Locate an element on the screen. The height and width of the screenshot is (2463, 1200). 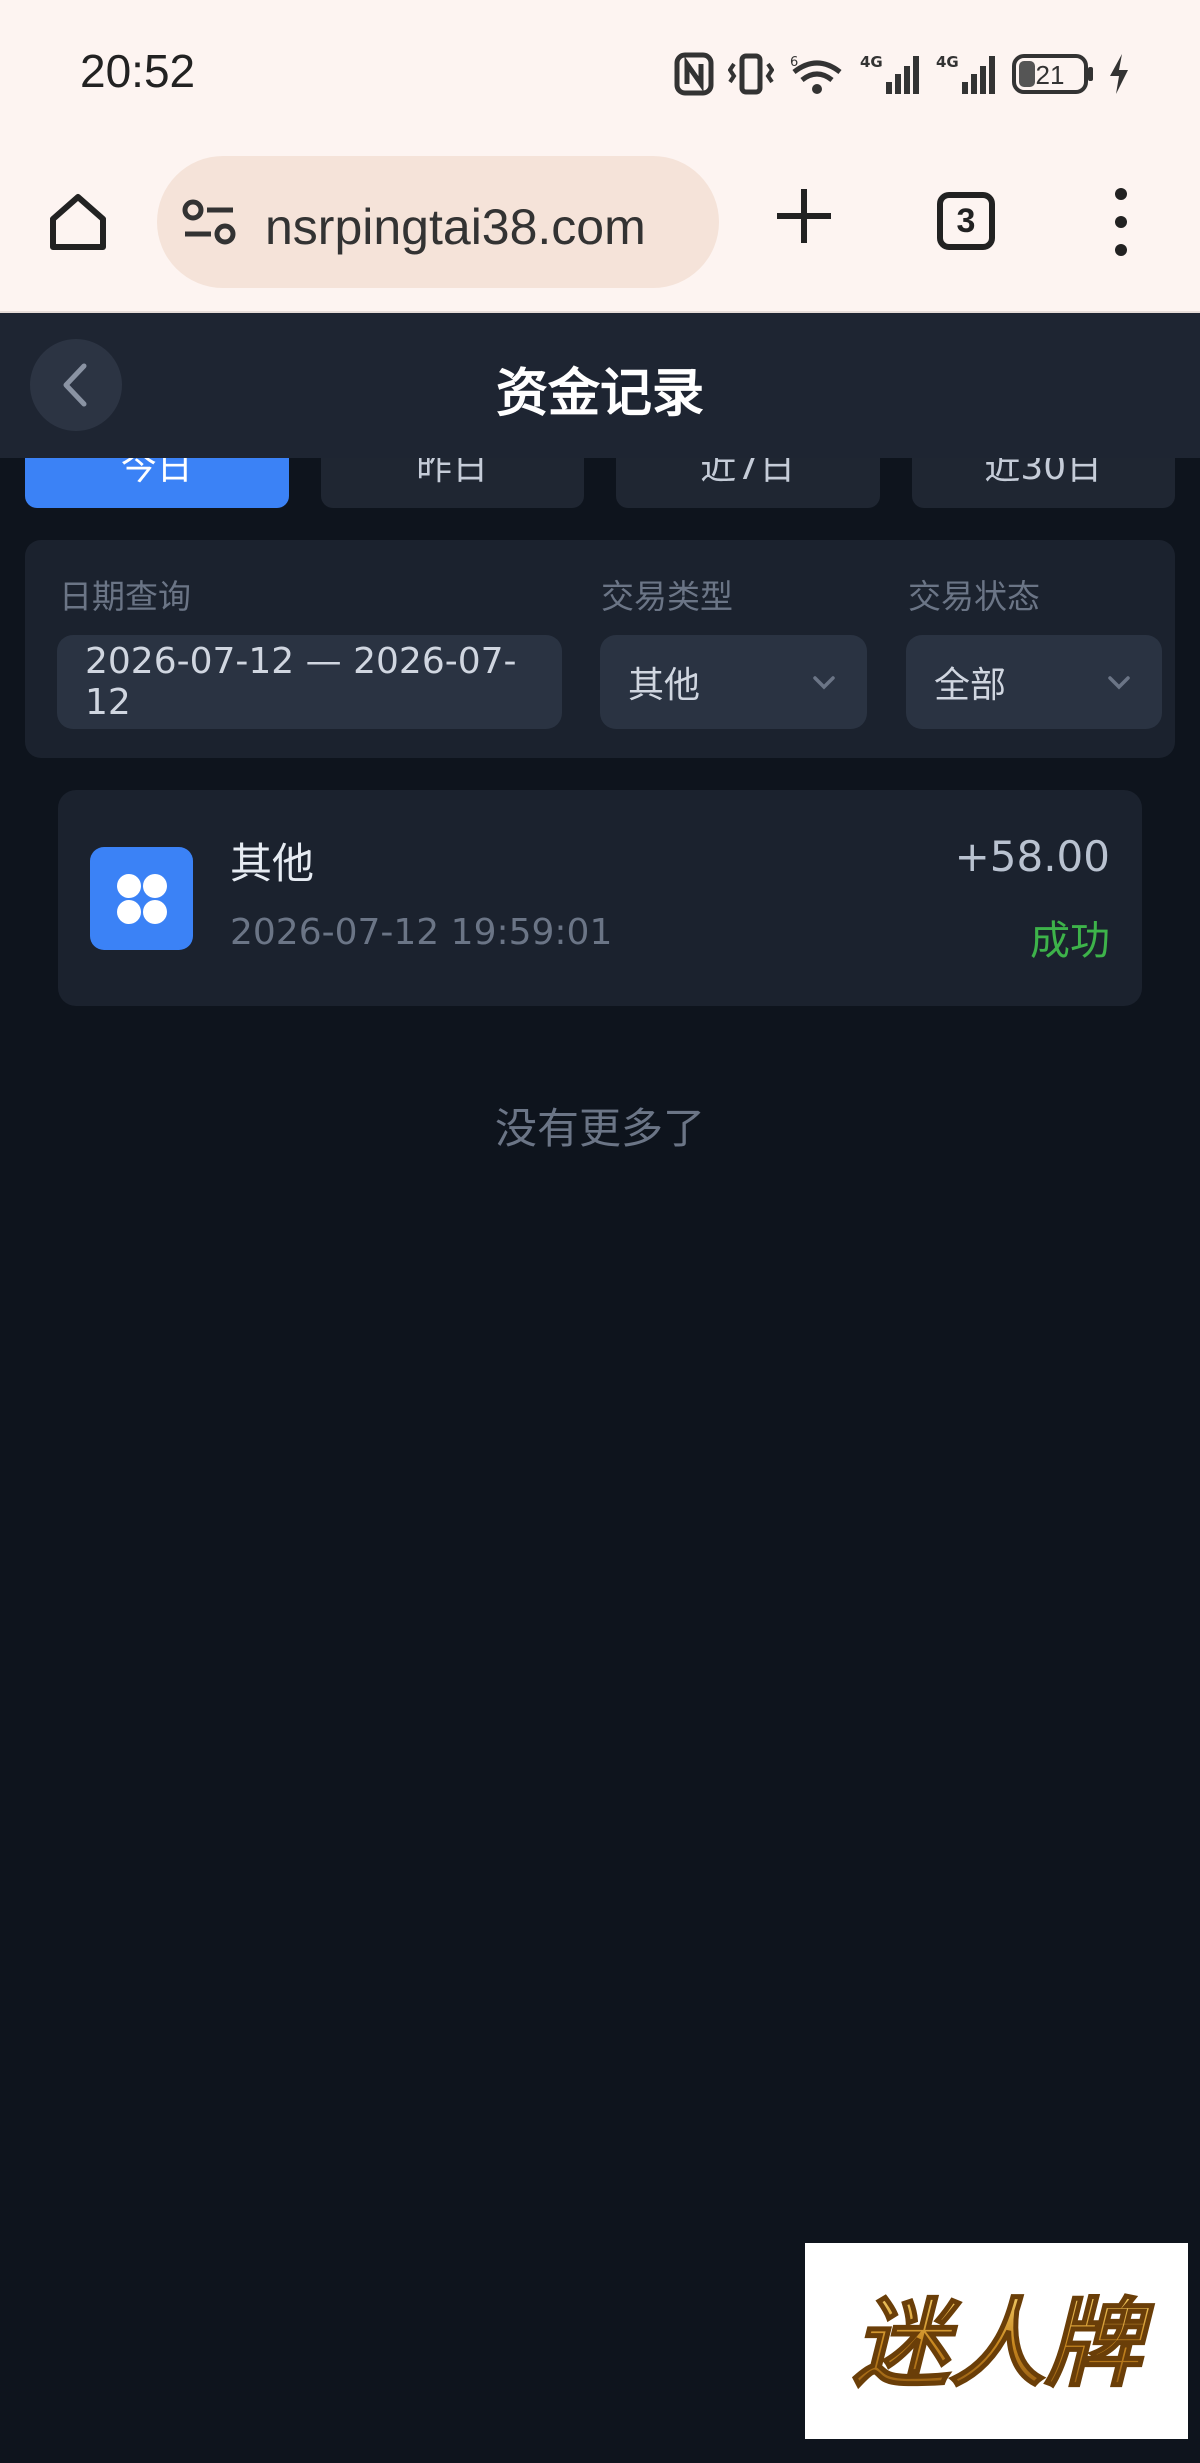
wifi-icon: 6 is located at coordinates (816, 74).